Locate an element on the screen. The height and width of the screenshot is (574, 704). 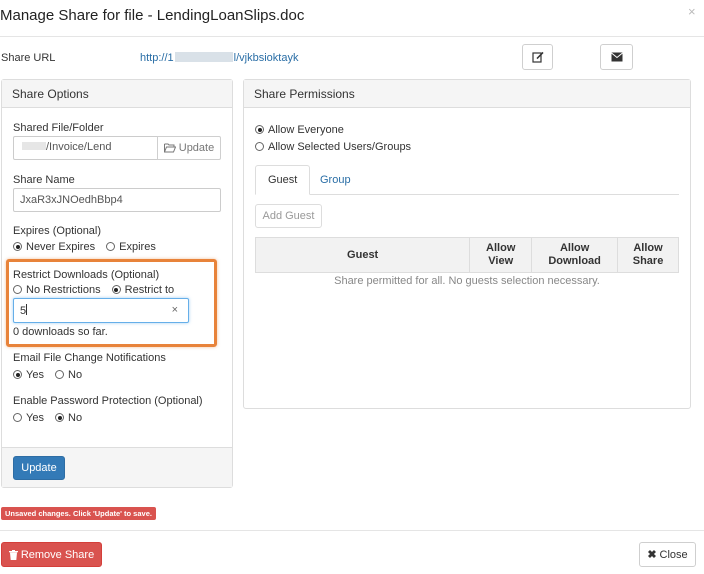
edit-url-button is located at coordinates (537, 57).